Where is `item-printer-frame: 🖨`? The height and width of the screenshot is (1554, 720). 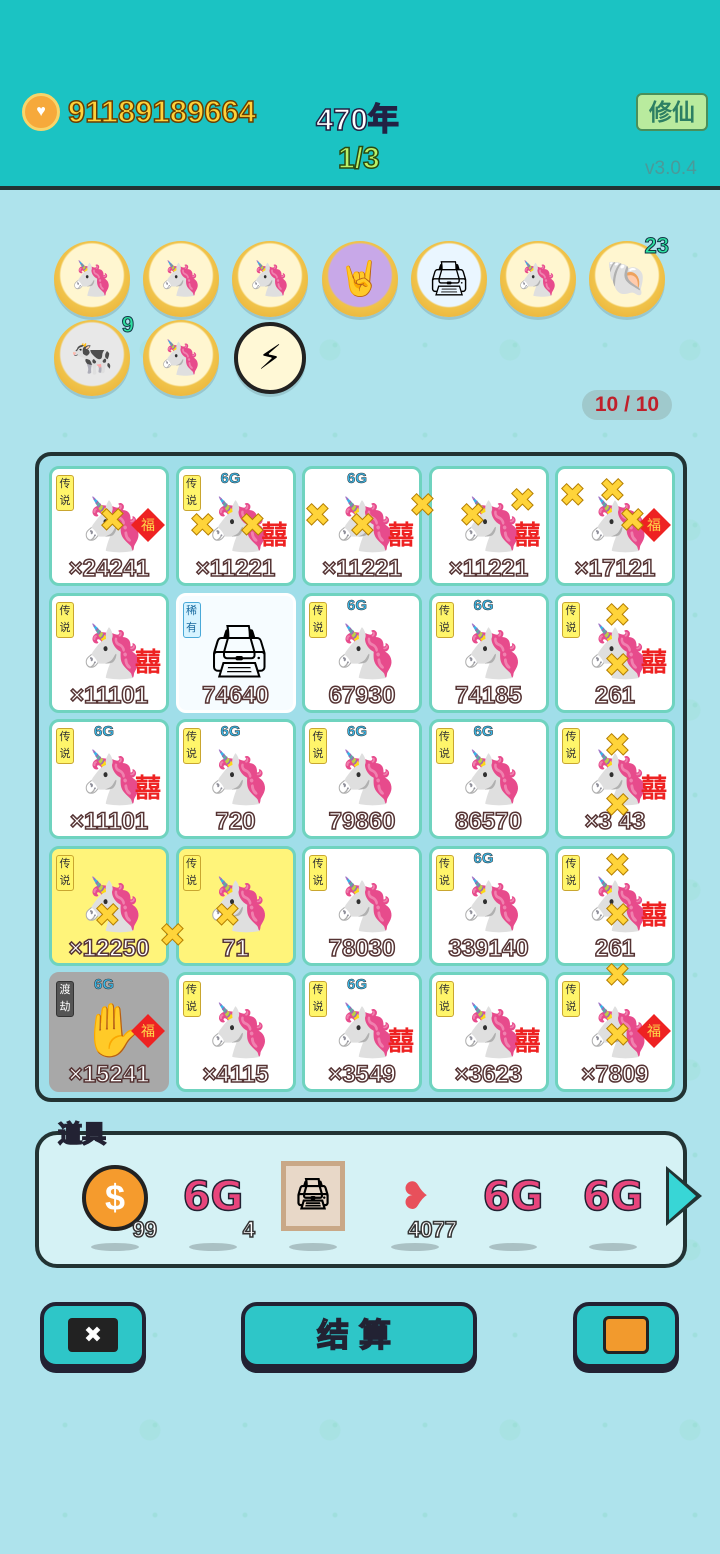
item-printer-frame: 🖨 is located at coordinates (313, 1206).